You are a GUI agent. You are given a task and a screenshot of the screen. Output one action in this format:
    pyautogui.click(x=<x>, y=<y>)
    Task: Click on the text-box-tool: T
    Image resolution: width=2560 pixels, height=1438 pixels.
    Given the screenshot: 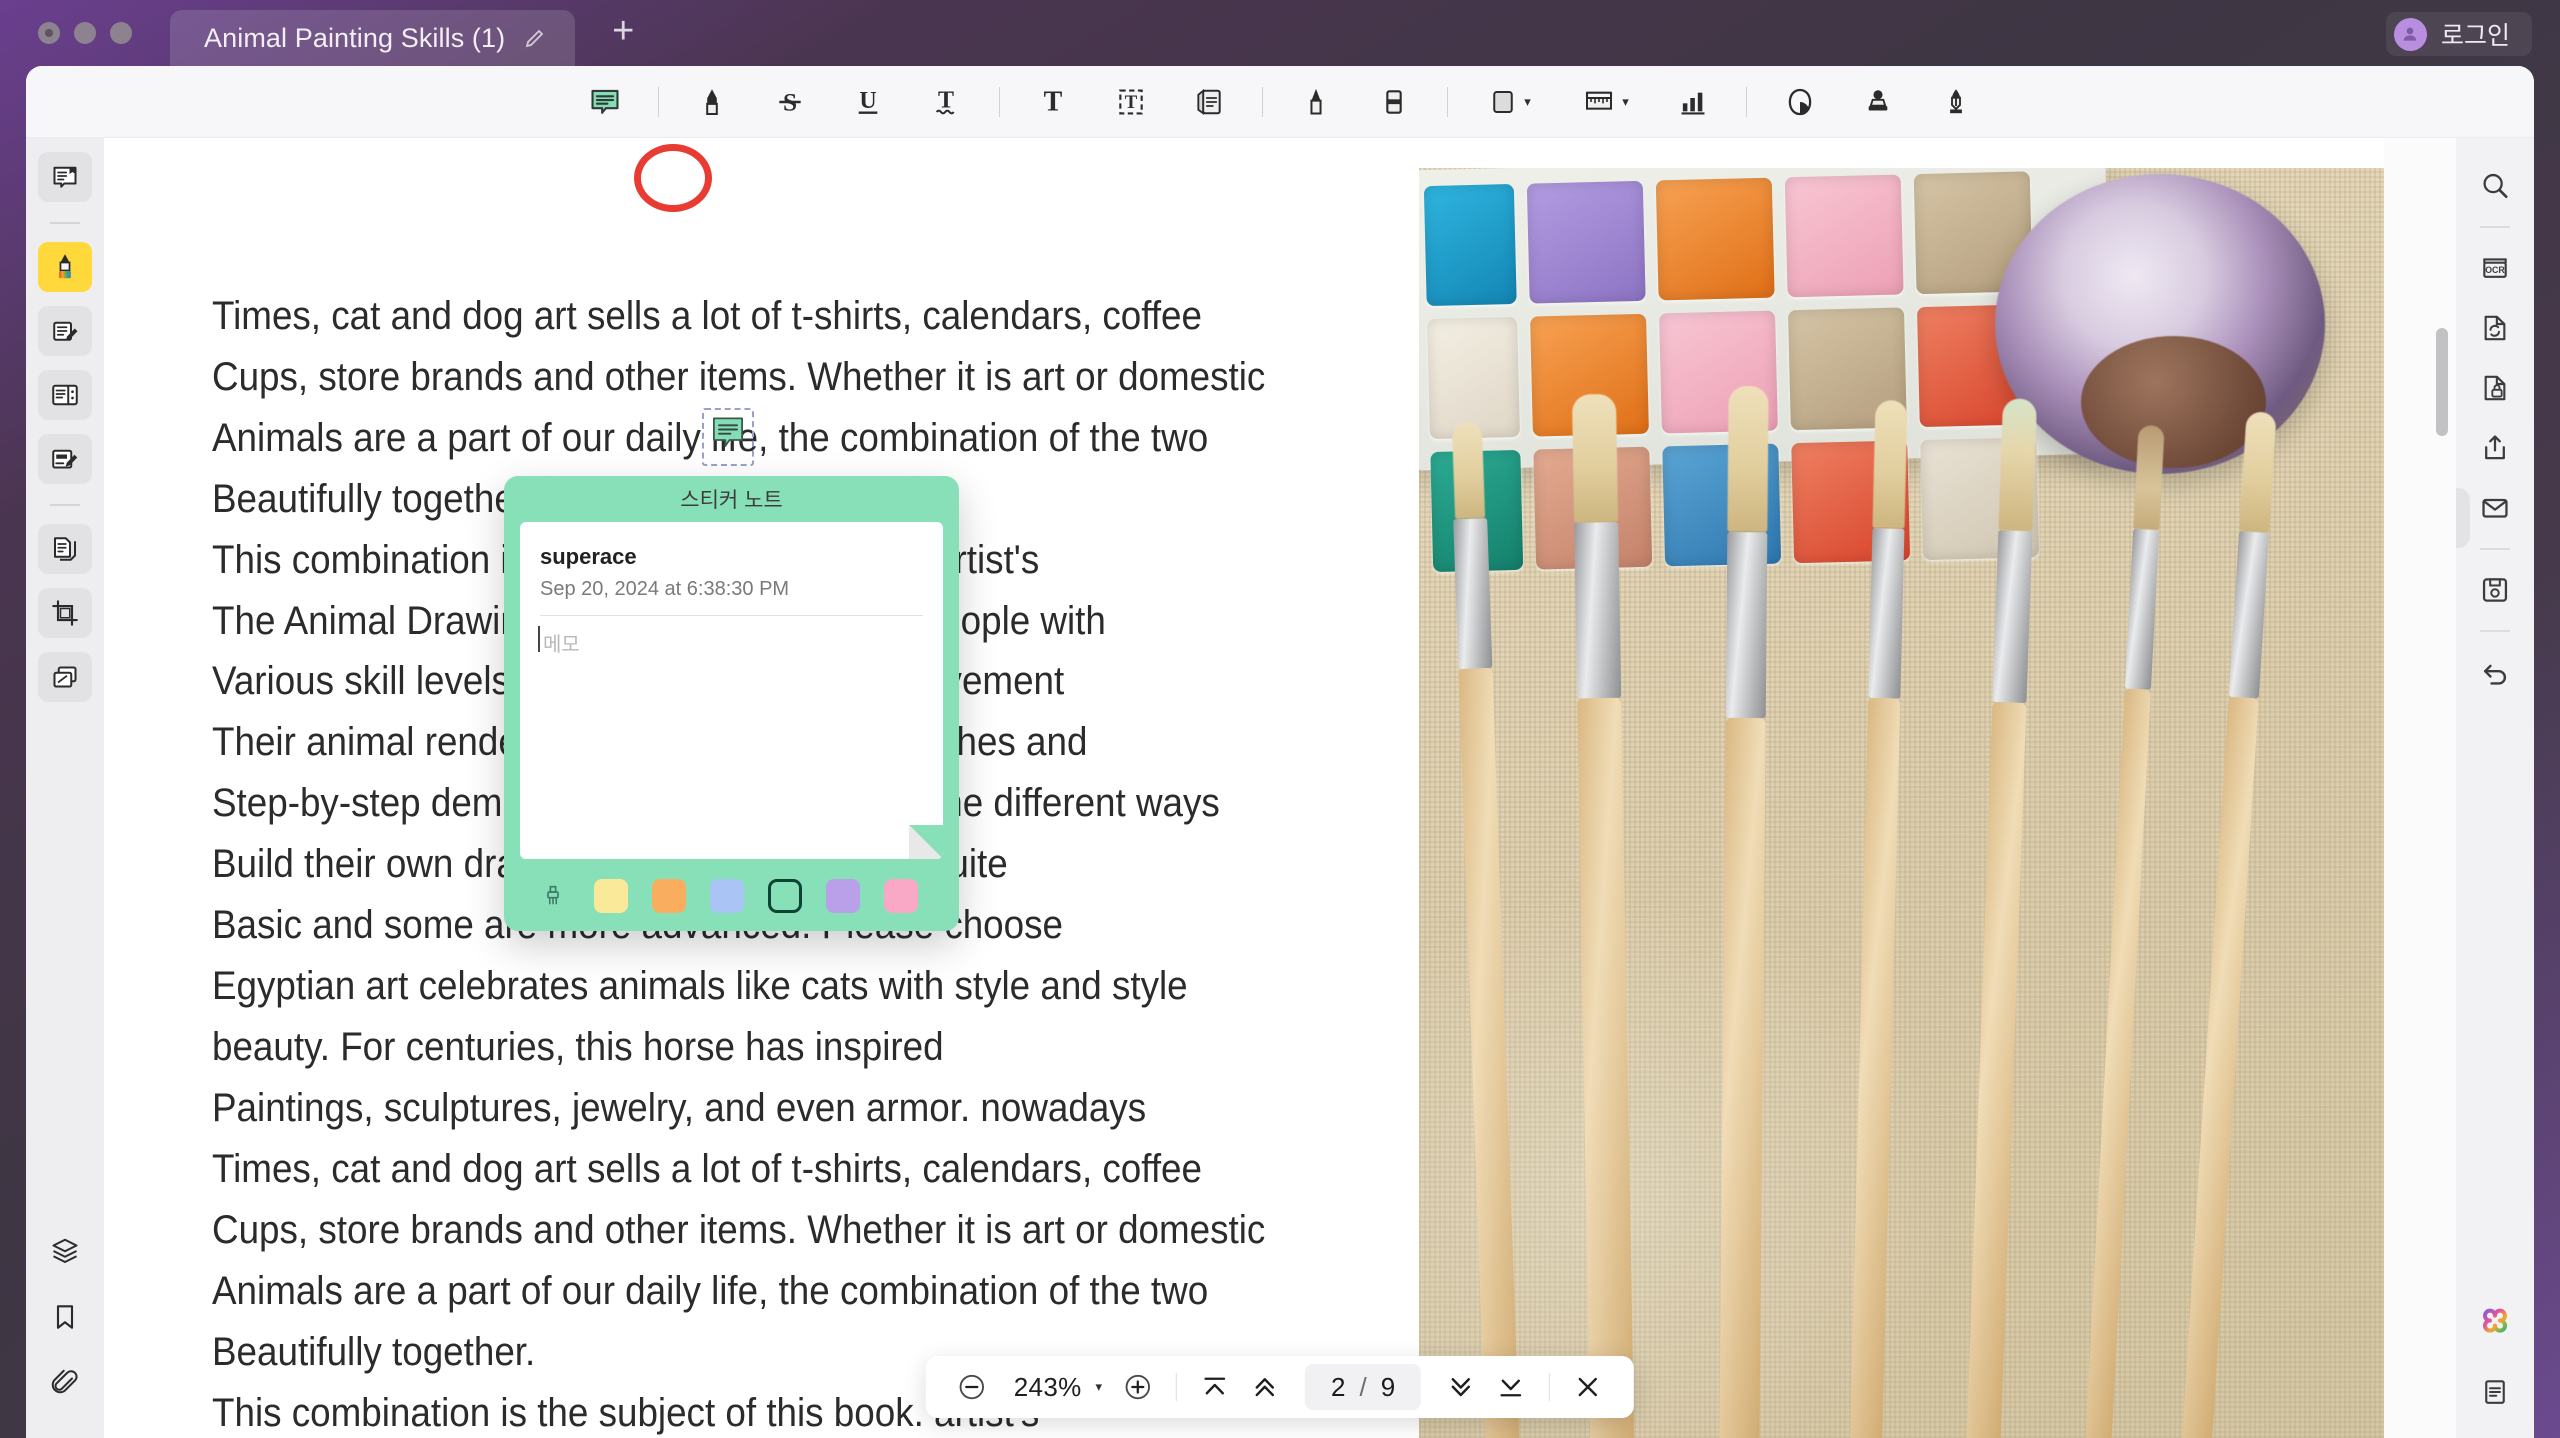 What is the action you would take?
    pyautogui.click(x=1131, y=102)
    